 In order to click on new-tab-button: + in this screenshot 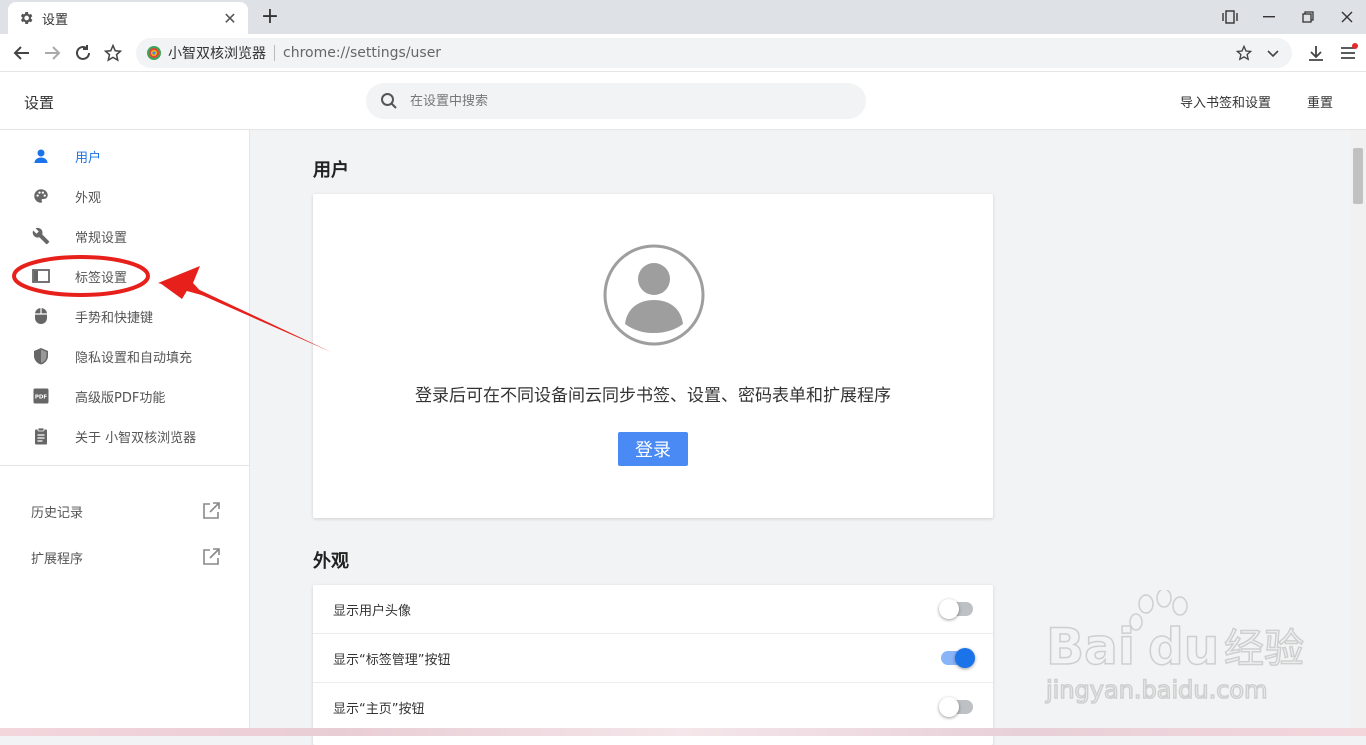, I will do `click(270, 18)`.